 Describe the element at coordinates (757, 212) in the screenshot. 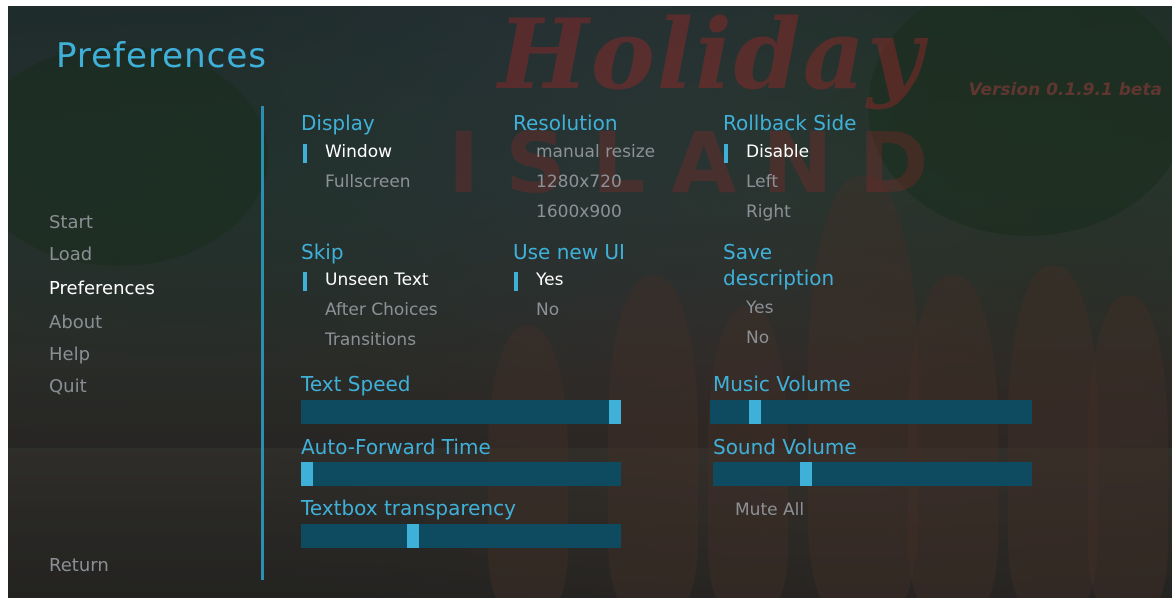

I see `rollback-option-right: Right` at that location.